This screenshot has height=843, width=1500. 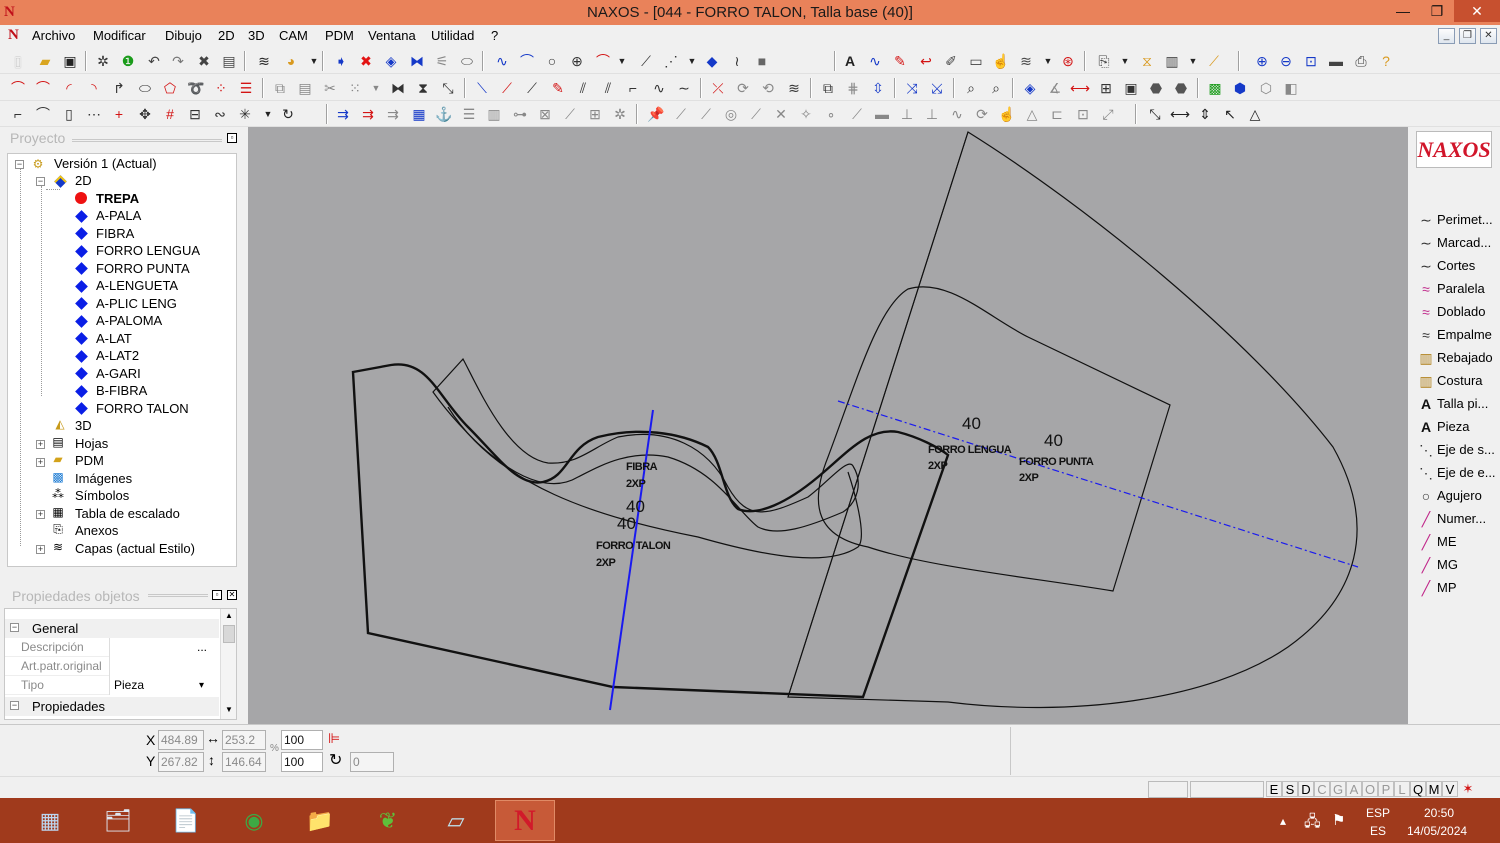 I want to click on columns-icon: ▥, so click(x=494, y=114).